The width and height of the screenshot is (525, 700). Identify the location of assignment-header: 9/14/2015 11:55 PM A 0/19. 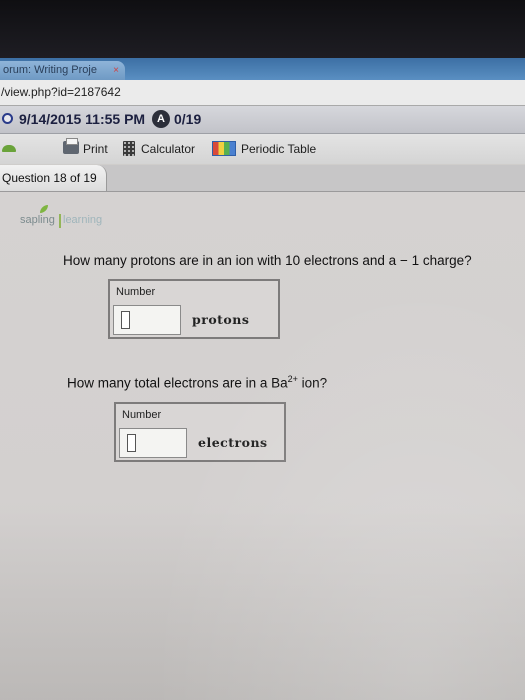
(262, 120).